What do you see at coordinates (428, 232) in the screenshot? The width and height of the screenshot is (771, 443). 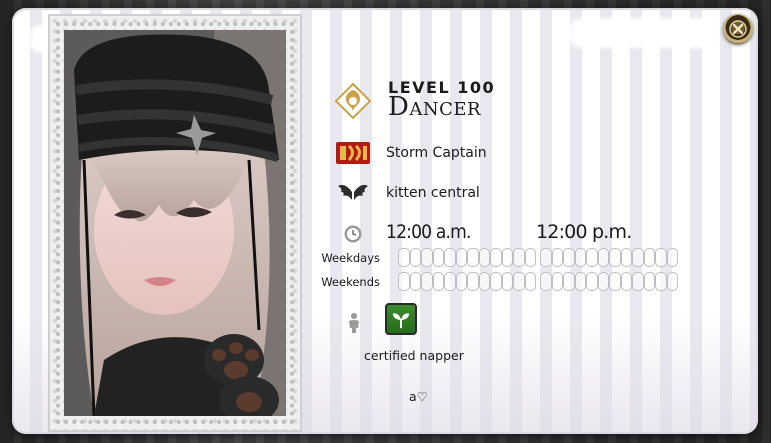 I see `schedule-start-time: 12:00 a.m.` at bounding box center [428, 232].